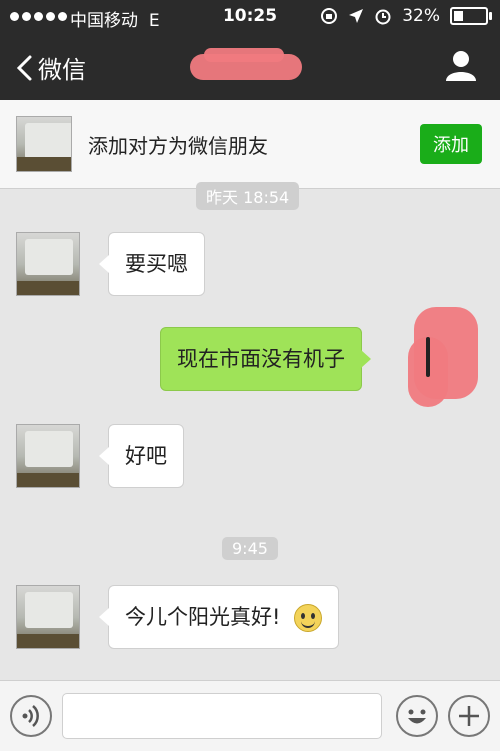 This screenshot has height=751, width=500. Describe the element at coordinates (156, 264) in the screenshot. I see `message-text: 要买嗯` at that location.